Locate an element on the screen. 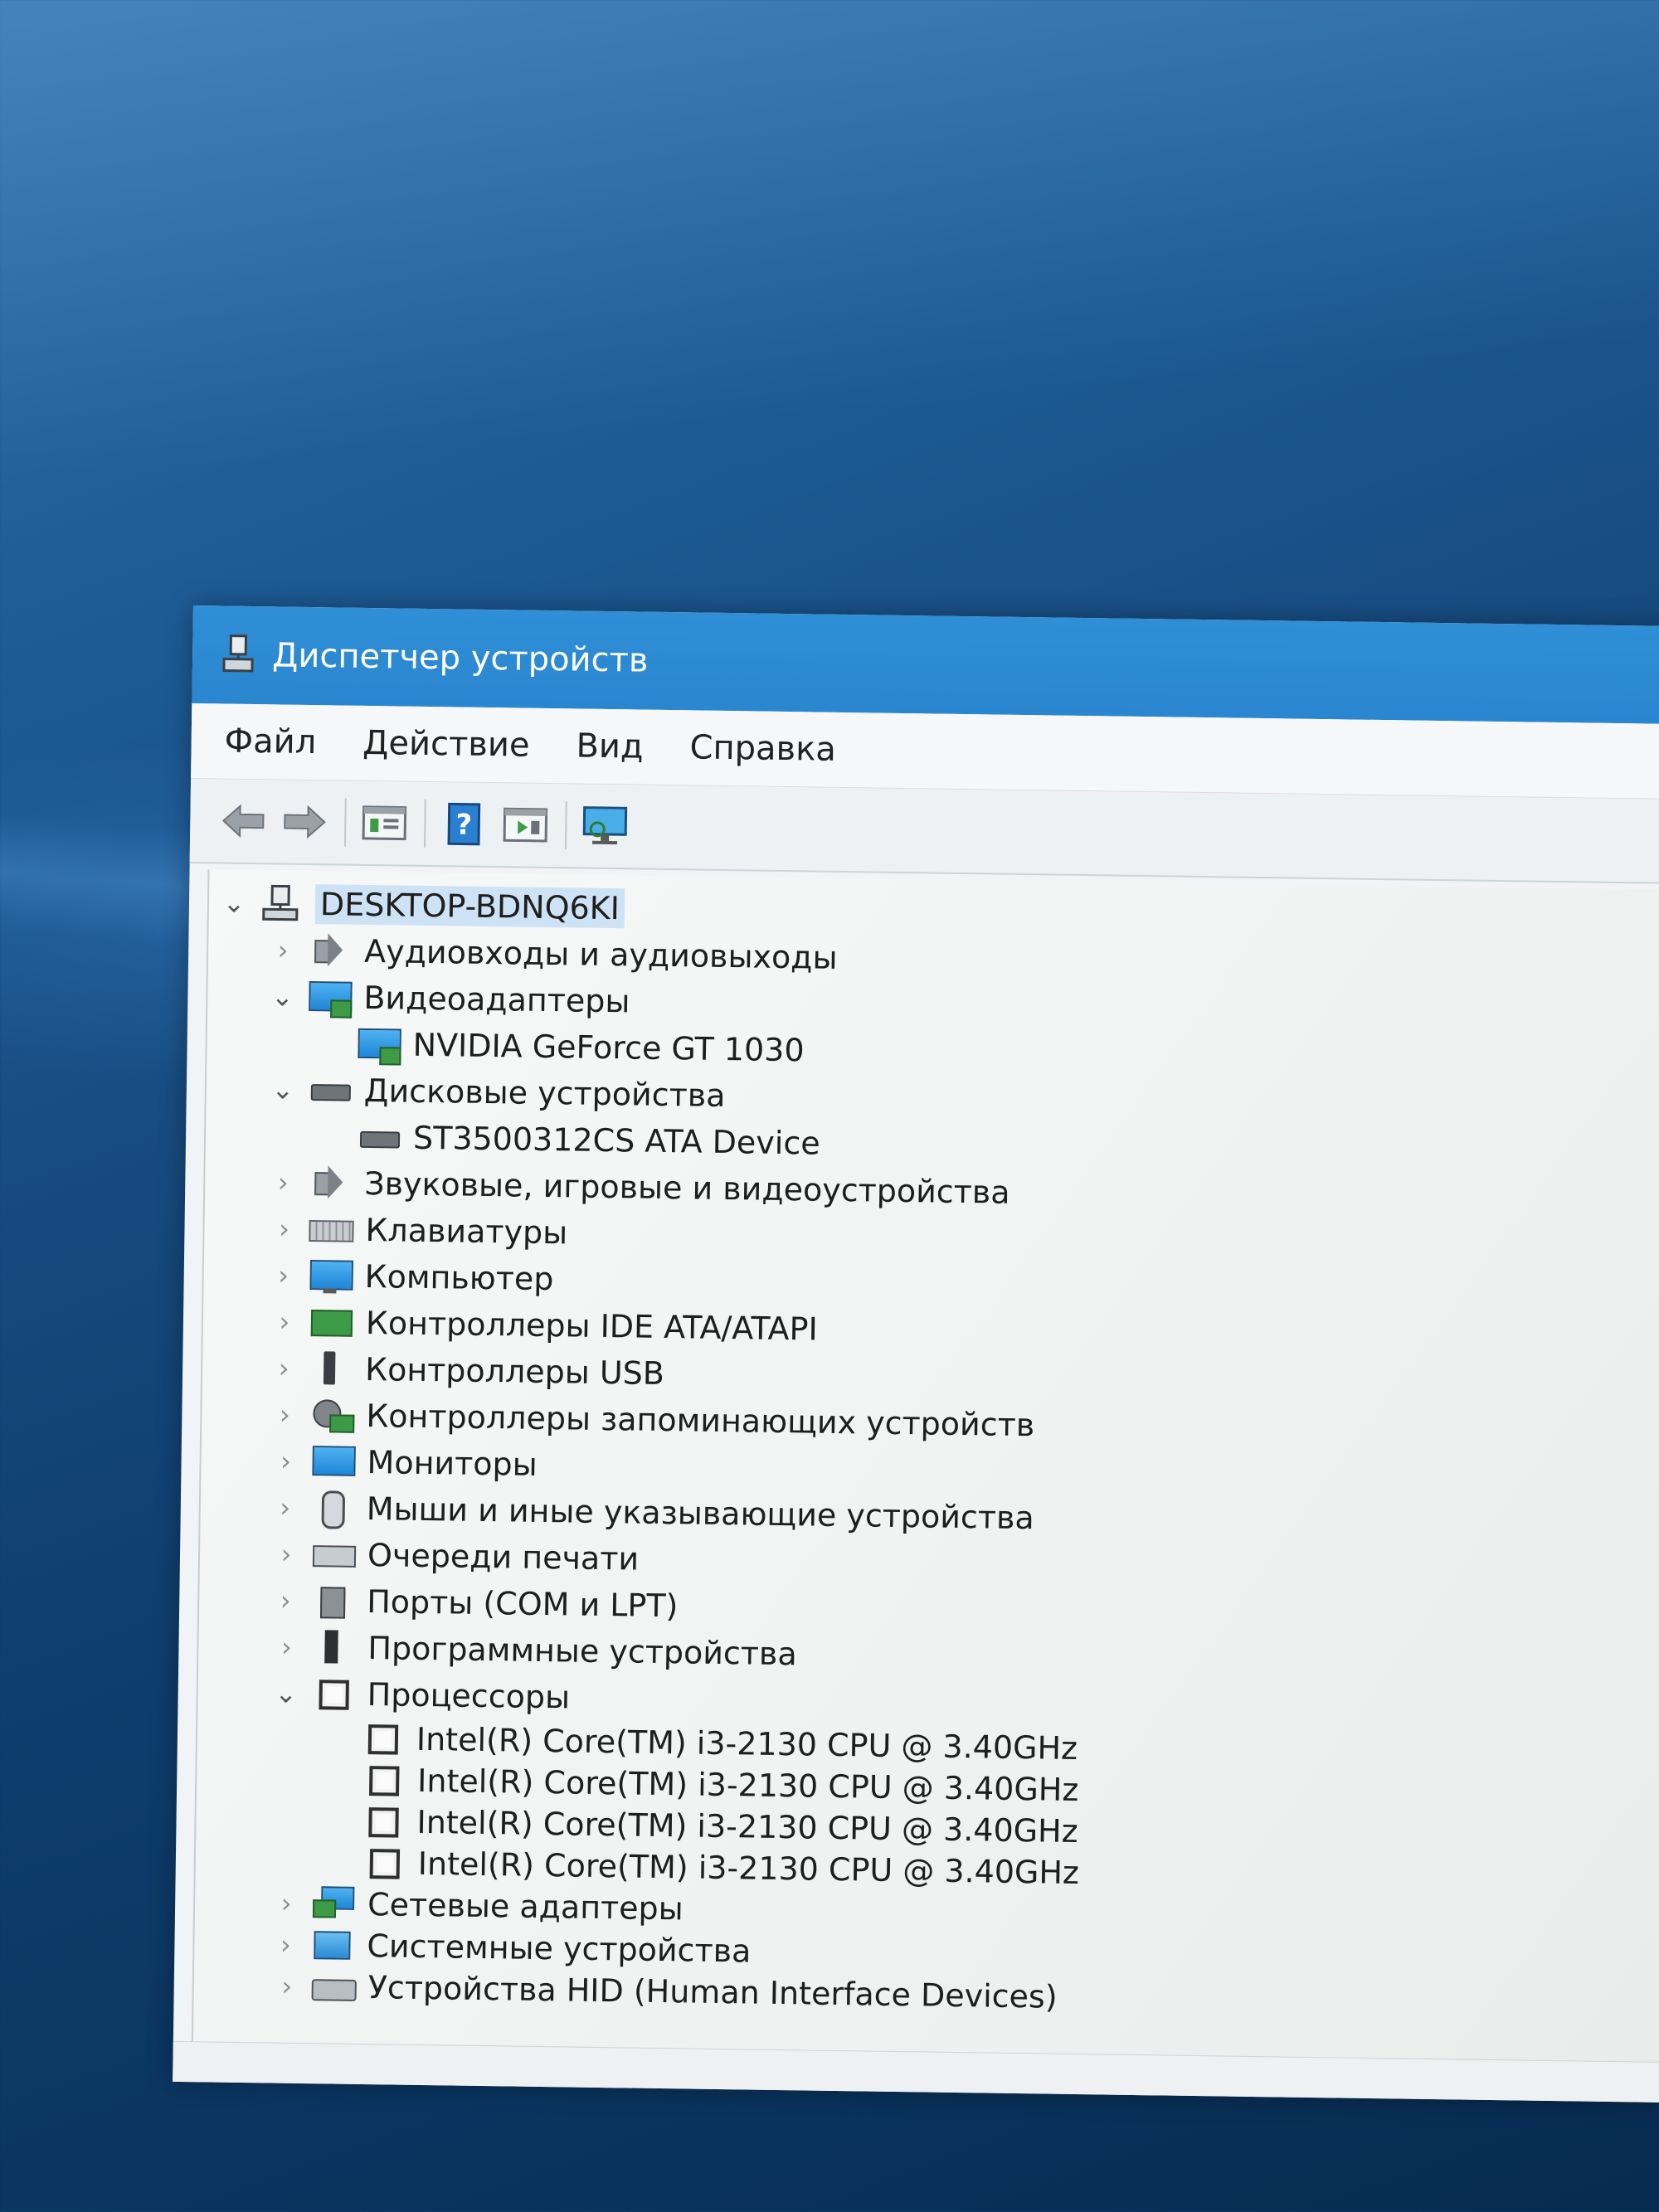 This screenshot has width=1659, height=2212. tree-node-label: Контроллеры USB is located at coordinates (514, 1371).